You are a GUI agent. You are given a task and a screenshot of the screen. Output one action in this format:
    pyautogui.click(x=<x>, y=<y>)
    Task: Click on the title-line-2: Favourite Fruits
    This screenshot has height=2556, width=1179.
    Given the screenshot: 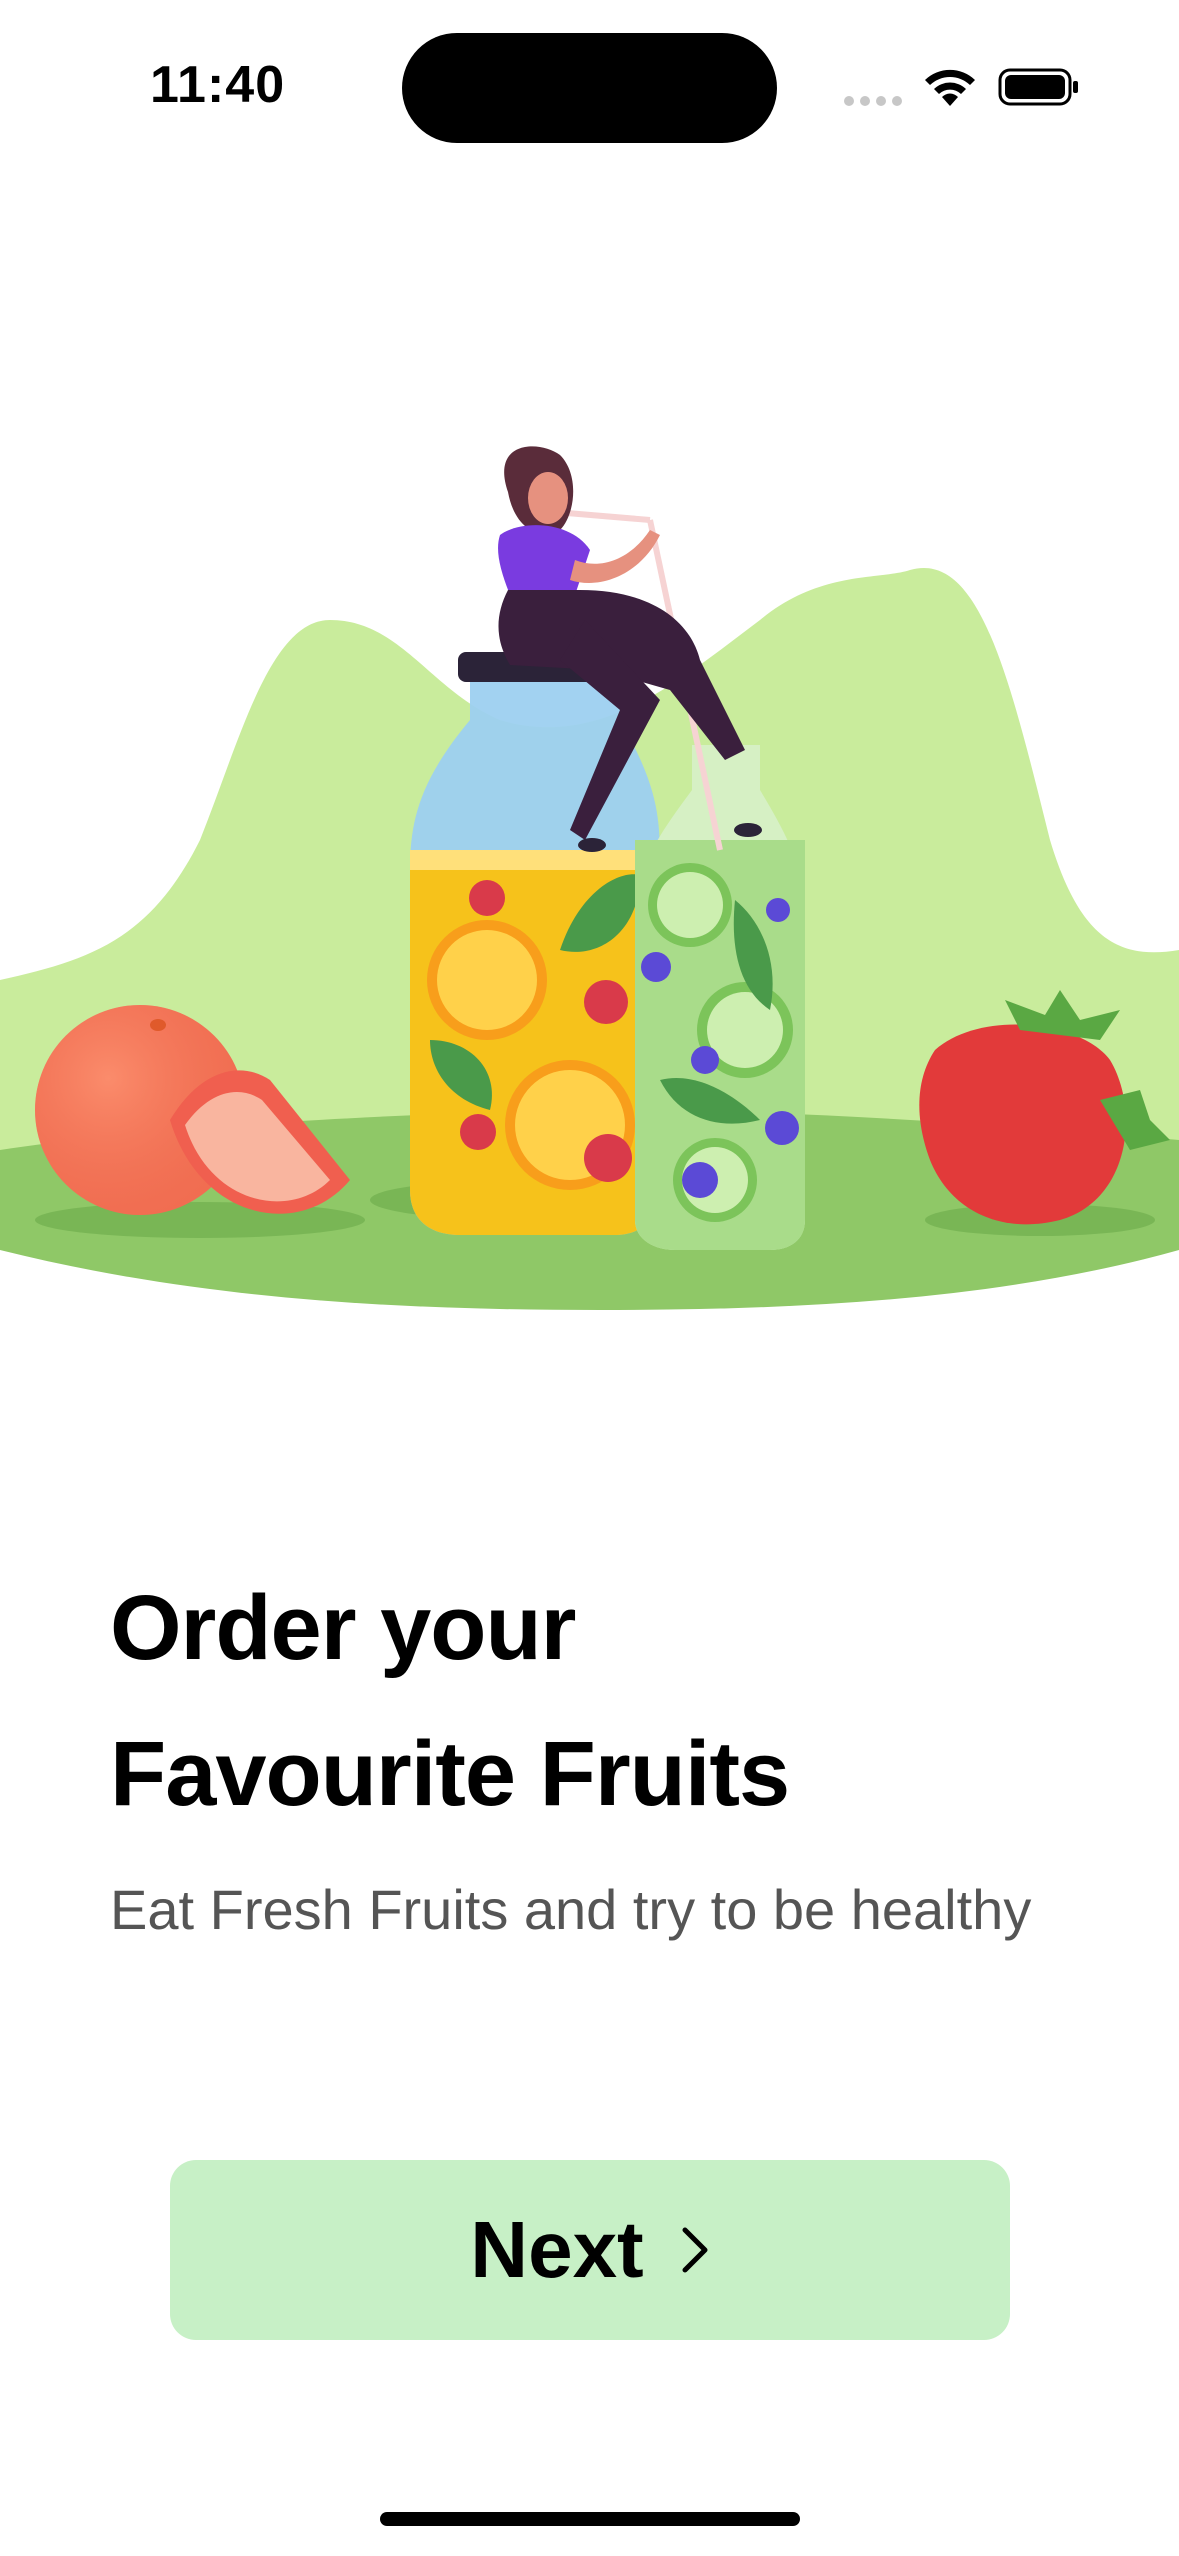 What is the action you would take?
    pyautogui.click(x=450, y=1774)
    